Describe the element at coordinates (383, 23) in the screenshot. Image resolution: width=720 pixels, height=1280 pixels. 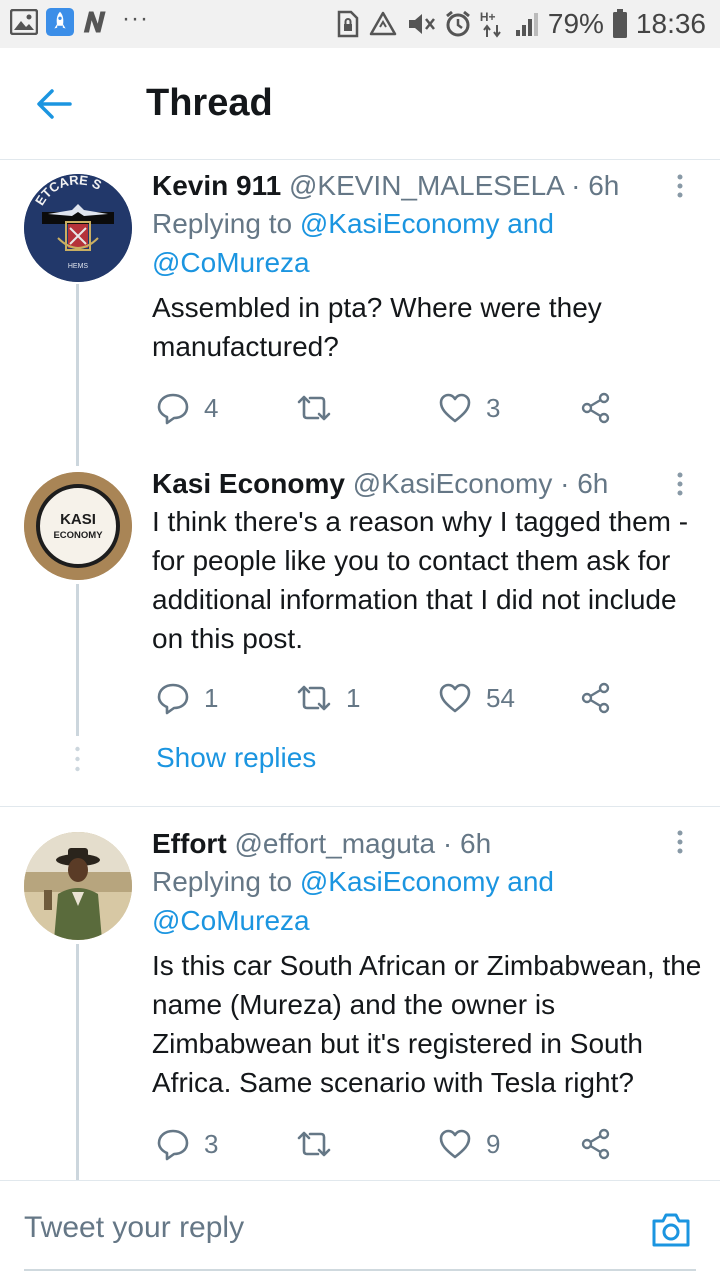
I see `recycle-icon` at that location.